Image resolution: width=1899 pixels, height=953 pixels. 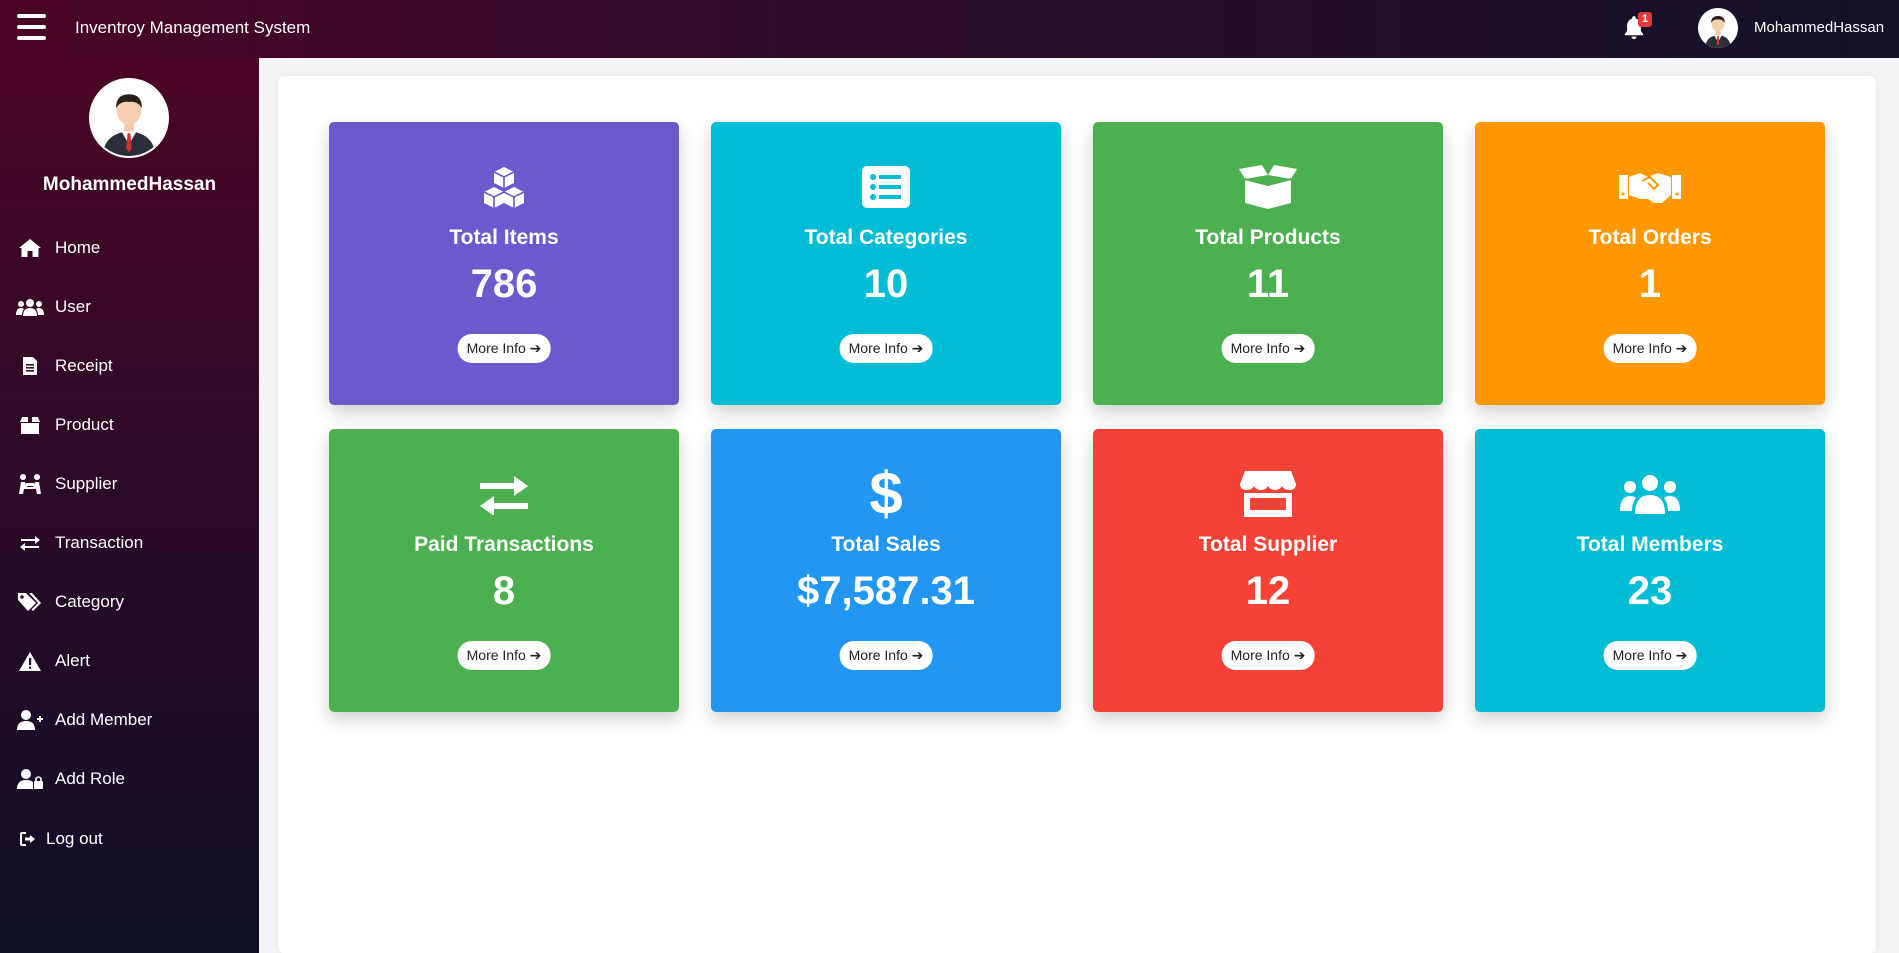 I want to click on sidebar-item-label: Home, so click(x=78, y=247).